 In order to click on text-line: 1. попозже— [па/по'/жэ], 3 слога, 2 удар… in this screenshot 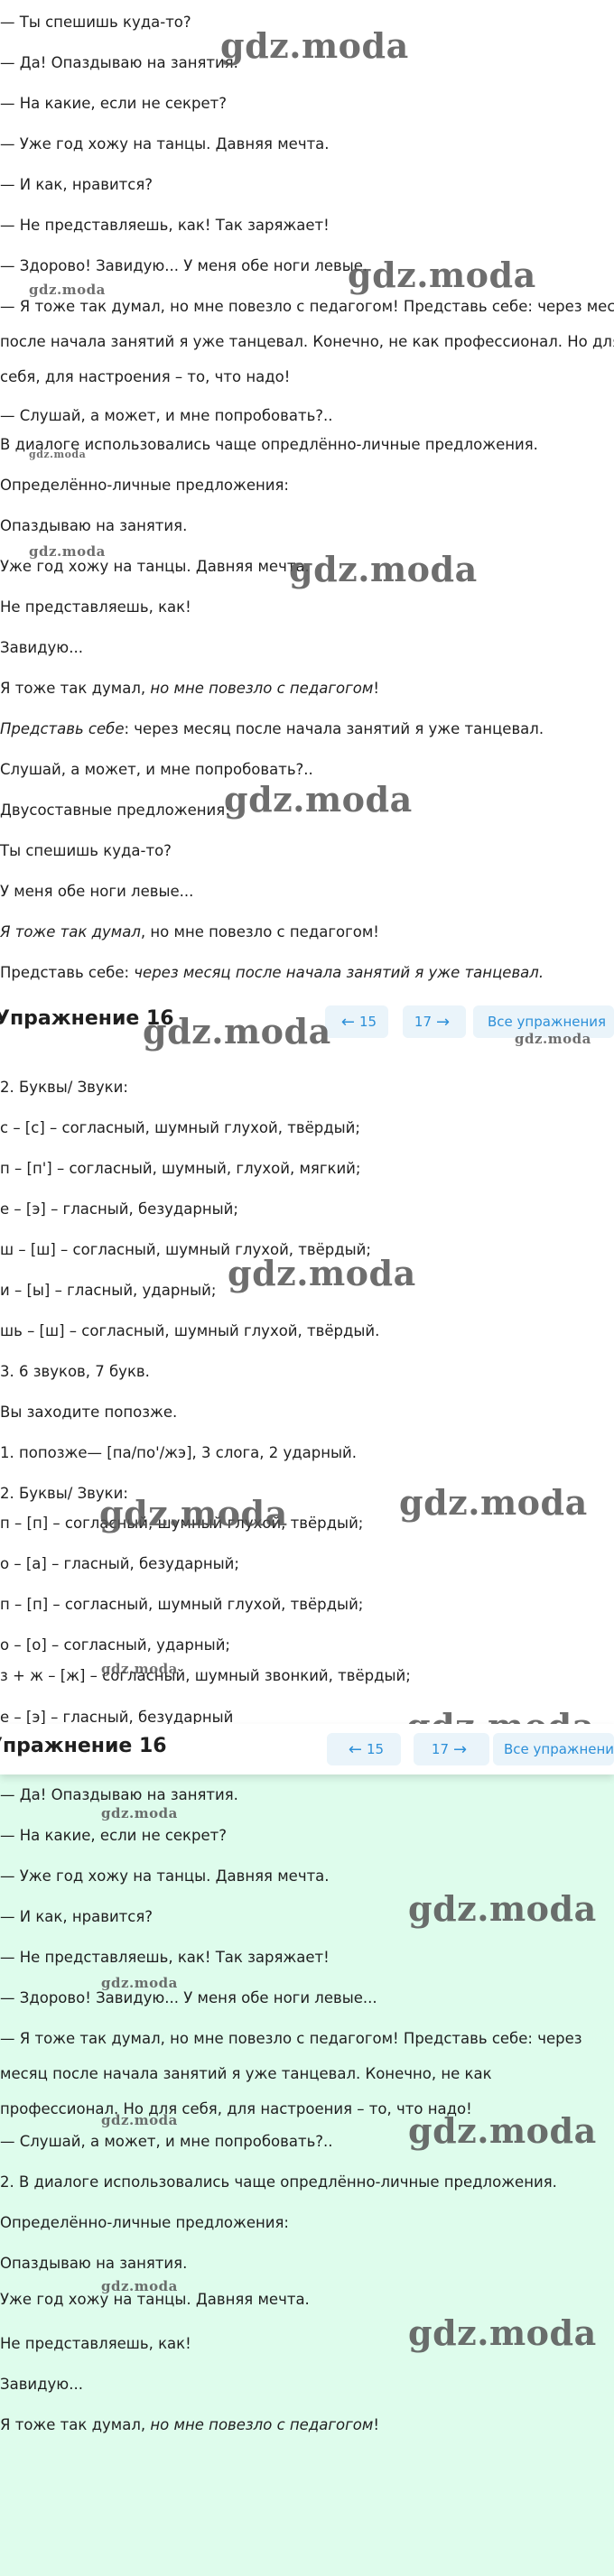, I will do `click(179, 1452)`.